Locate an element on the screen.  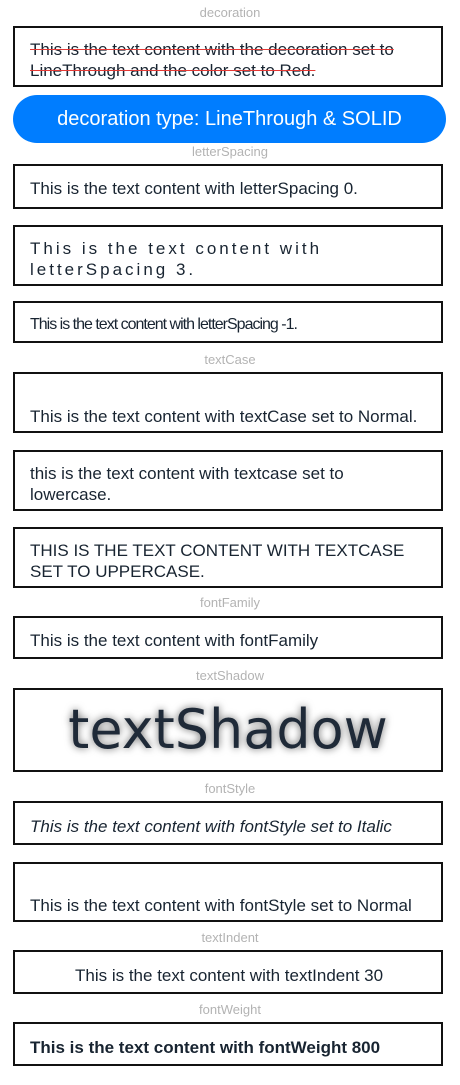
section-label-fontstyle: fontStyle is located at coordinates (230, 788).